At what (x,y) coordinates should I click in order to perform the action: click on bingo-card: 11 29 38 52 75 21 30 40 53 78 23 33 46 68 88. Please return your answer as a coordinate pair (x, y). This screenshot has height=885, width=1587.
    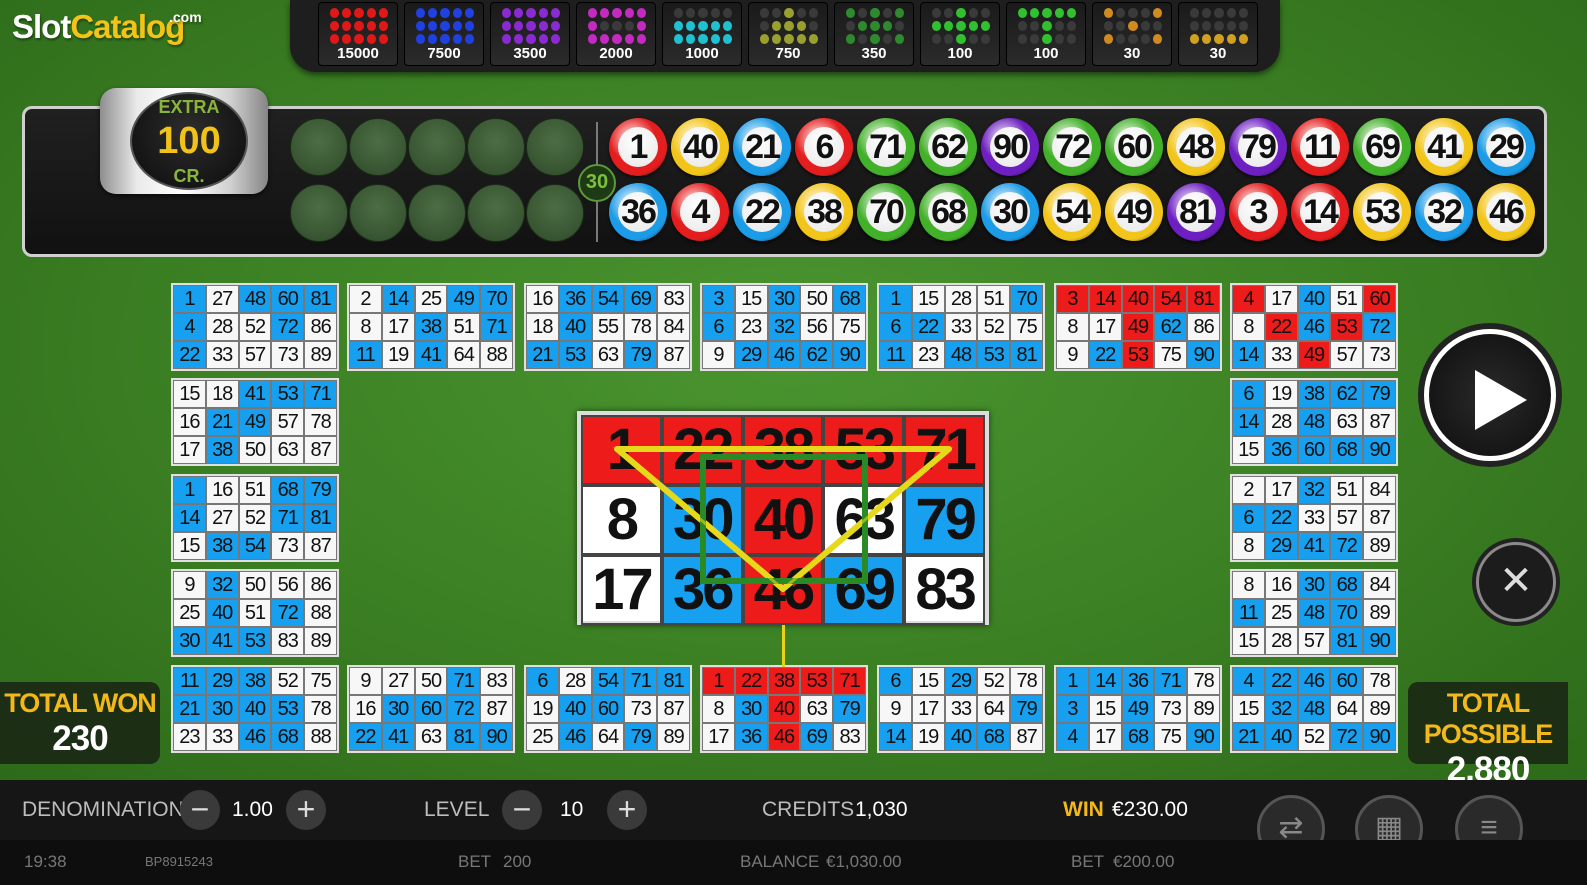
    Looking at the image, I should click on (255, 709).